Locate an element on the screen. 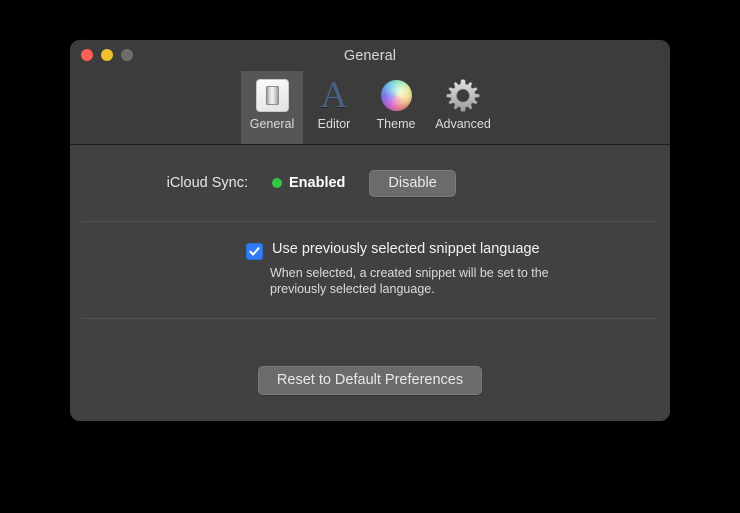 This screenshot has height=513, width=740. status-indicator-dot is located at coordinates (277, 183).